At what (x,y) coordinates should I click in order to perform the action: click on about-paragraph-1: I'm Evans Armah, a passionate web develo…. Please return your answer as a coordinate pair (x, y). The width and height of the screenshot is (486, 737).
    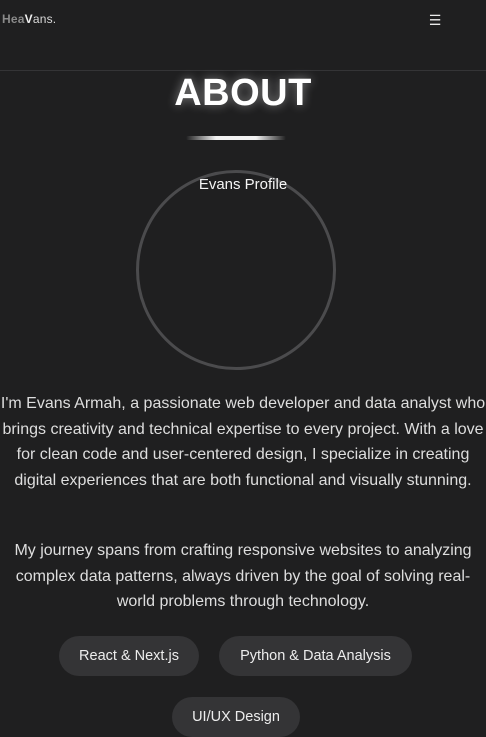
    Looking at the image, I should click on (243, 442).